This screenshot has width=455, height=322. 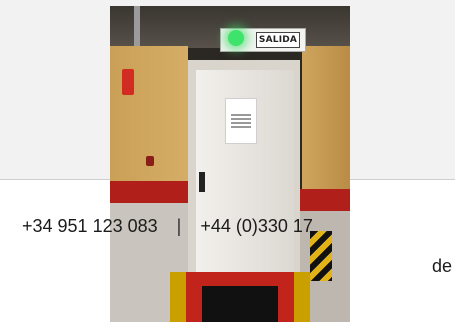 What do you see at coordinates (150, 161) in the screenshot?
I see `wall-switch` at bounding box center [150, 161].